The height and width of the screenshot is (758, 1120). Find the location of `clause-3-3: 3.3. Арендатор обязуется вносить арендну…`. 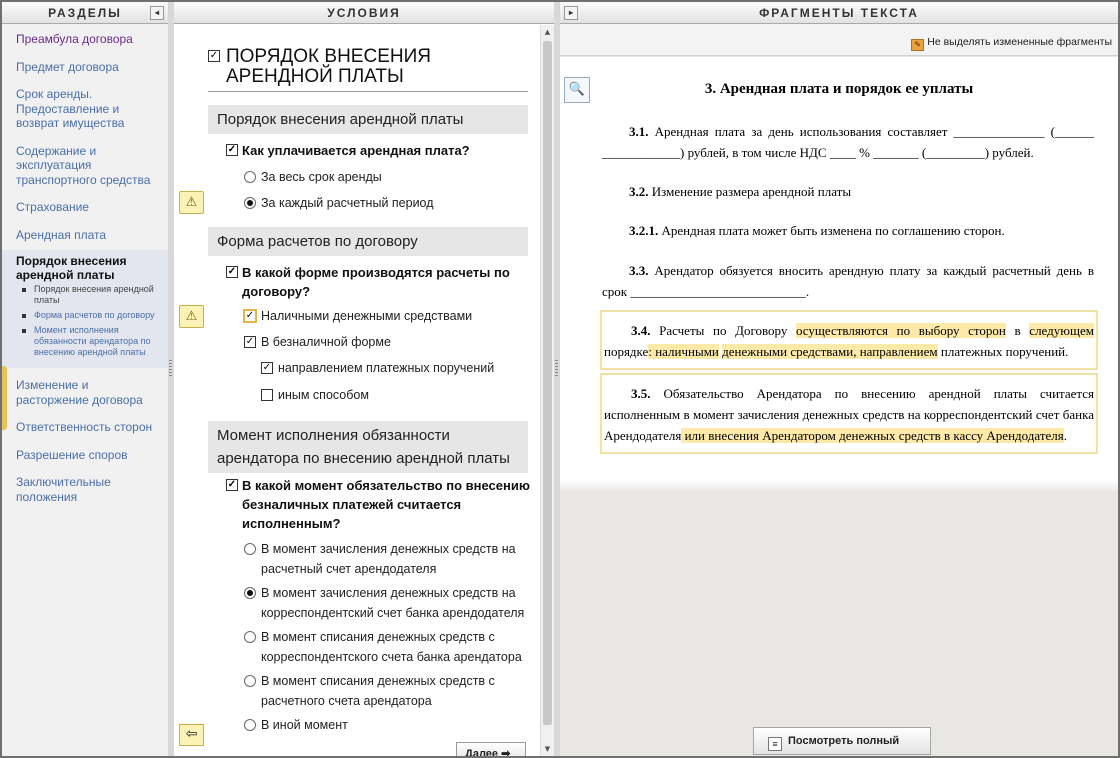

clause-3-3: 3.3. Арендатор обязуется вносить арендну… is located at coordinates (848, 281).